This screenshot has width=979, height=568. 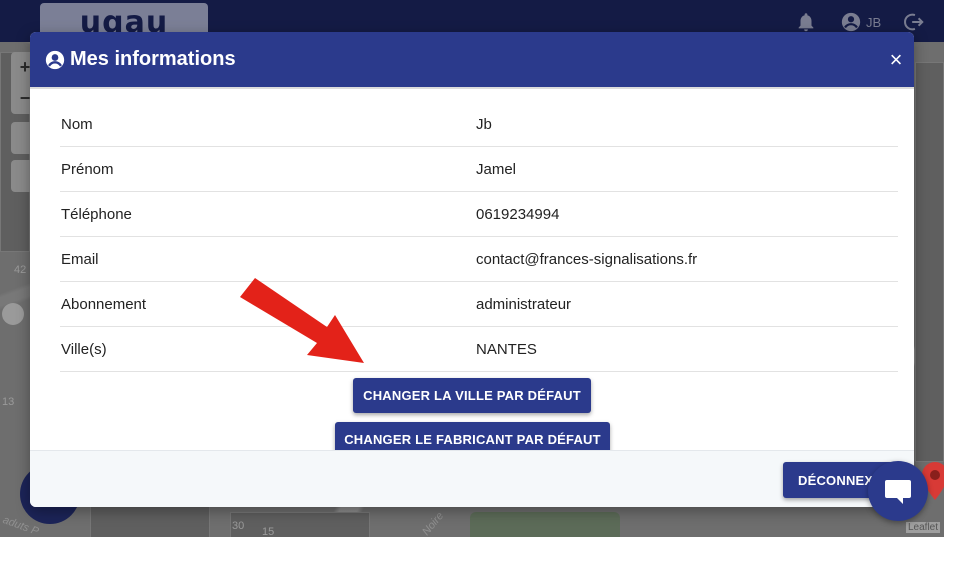 I want to click on map-label: 15, so click(x=268, y=531).